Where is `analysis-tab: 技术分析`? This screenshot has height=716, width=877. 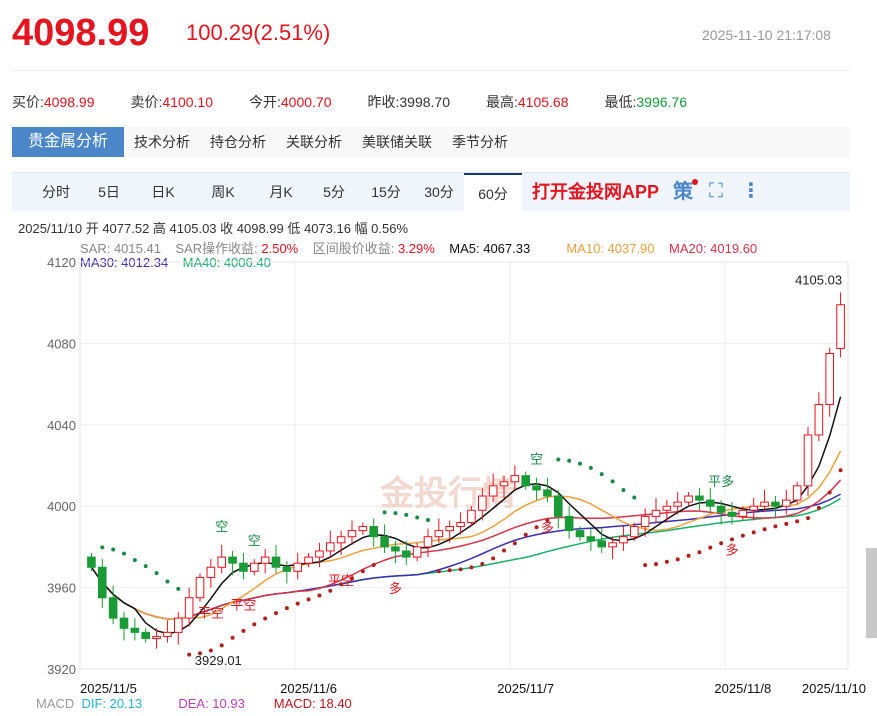
analysis-tab: 技术分析 is located at coordinates (162, 142).